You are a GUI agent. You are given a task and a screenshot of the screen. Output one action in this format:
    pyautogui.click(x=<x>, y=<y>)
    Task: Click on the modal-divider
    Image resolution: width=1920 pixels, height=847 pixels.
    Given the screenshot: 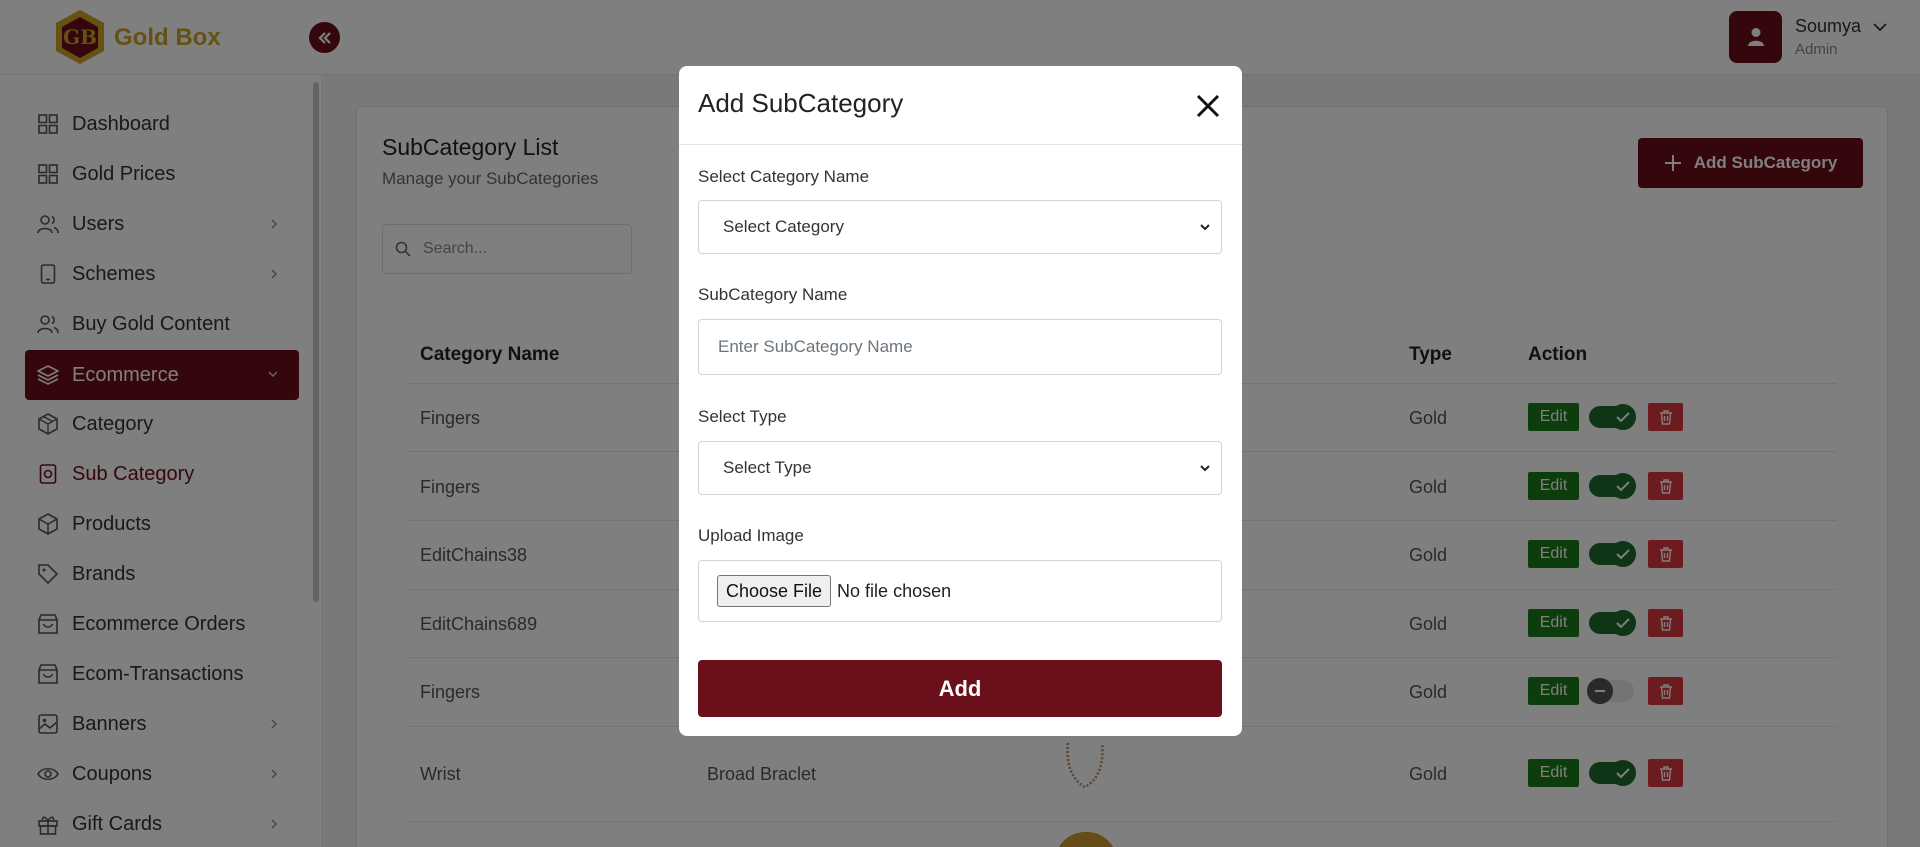 What is the action you would take?
    pyautogui.click(x=960, y=144)
    